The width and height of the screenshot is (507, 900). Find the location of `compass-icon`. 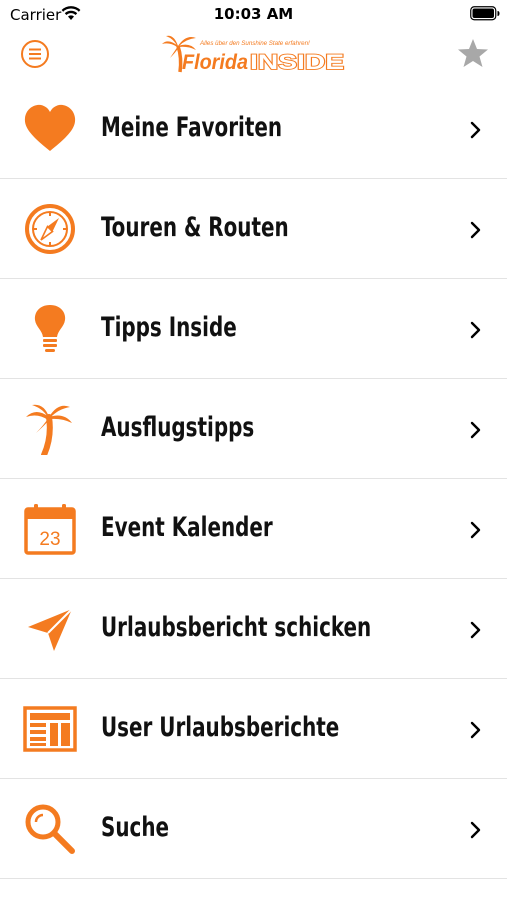

compass-icon is located at coordinates (50, 229).